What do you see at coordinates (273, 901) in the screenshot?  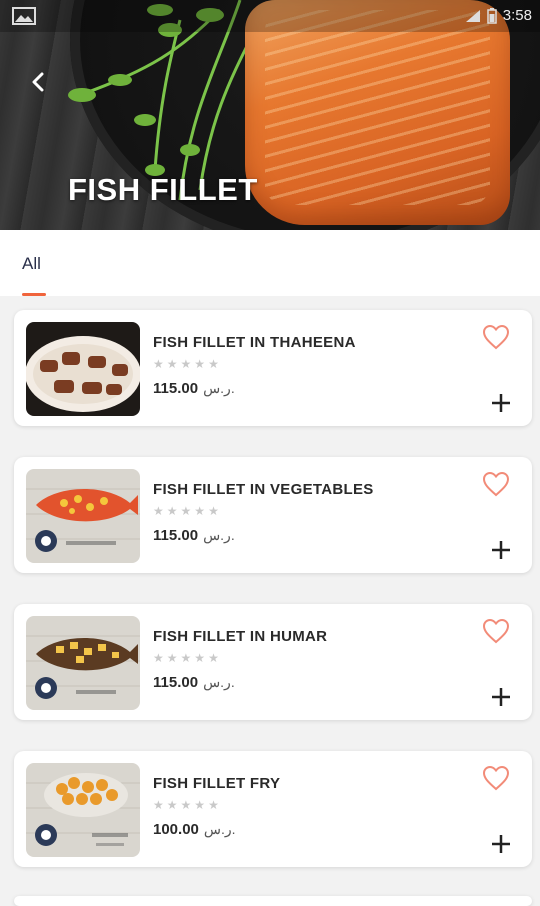 I see `next-card-peek` at bounding box center [273, 901].